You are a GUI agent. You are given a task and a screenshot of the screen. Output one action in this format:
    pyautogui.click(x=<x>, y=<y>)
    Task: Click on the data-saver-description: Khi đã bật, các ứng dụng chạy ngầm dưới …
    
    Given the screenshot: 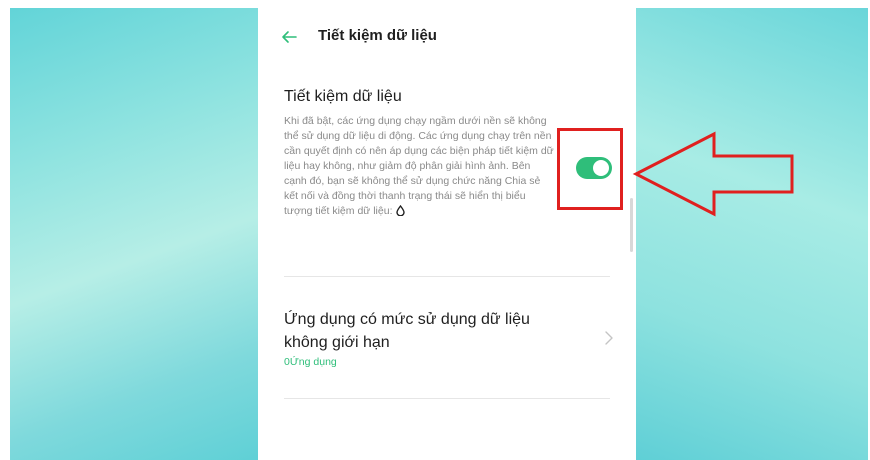 What is the action you would take?
    pyautogui.click(x=420, y=166)
    